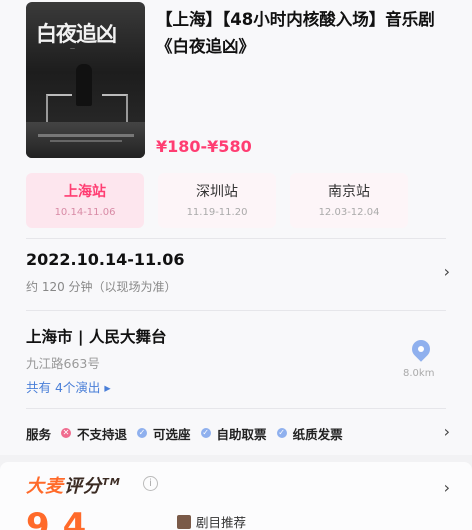 This screenshot has width=472, height=530. What do you see at coordinates (447, 487) in the screenshot?
I see `rating-chevron-right-icon: ›` at bounding box center [447, 487].